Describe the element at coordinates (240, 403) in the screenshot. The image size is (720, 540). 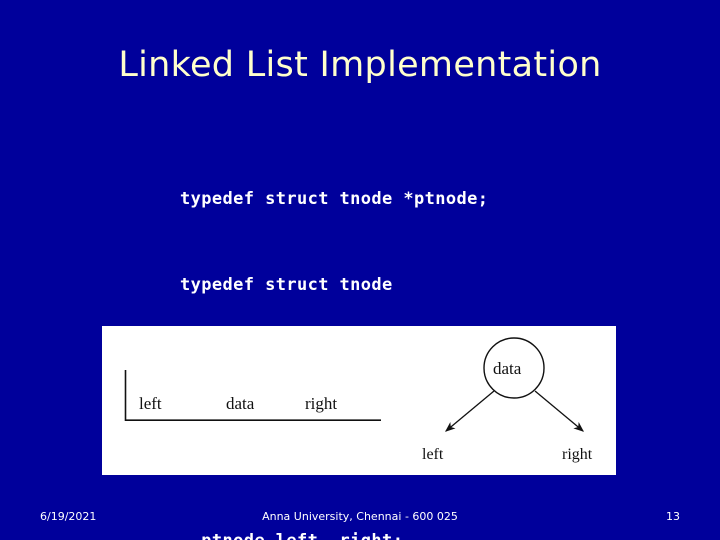
I see `node-field-data-label: data` at that location.